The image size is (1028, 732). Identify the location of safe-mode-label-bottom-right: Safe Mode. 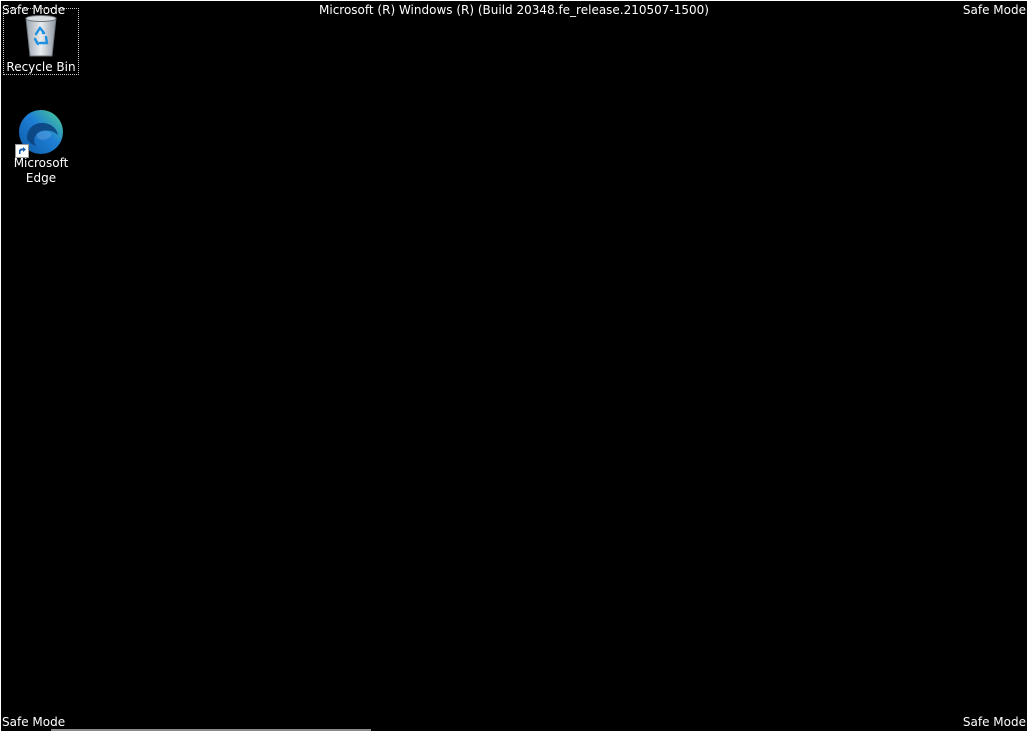
(994, 722).